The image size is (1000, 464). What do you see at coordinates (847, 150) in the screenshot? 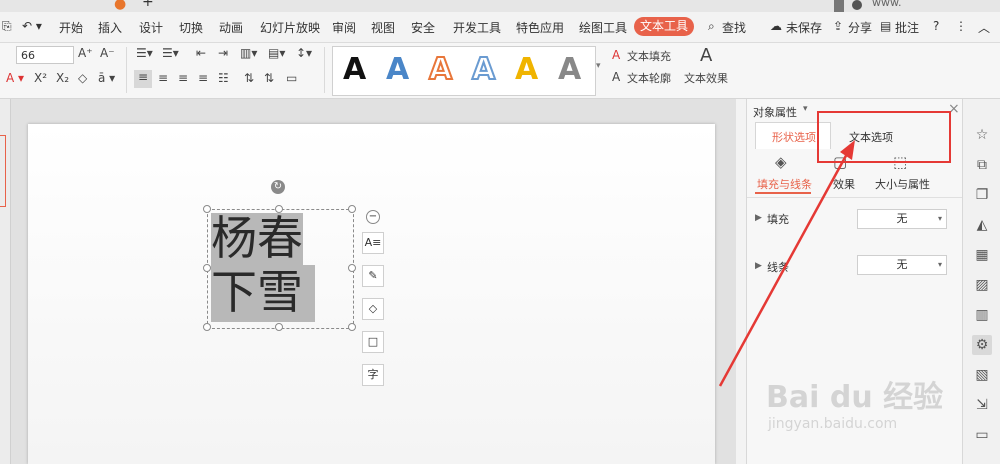
I see `arrow-head` at bounding box center [847, 150].